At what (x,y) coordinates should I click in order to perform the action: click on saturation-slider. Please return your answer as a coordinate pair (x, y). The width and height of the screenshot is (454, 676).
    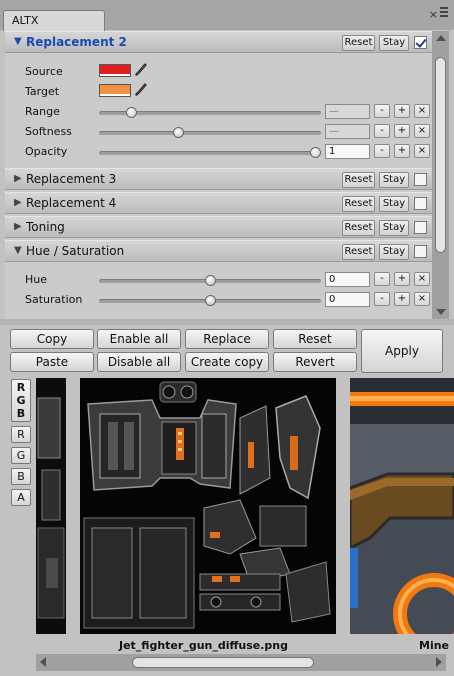
    Looking at the image, I should click on (210, 300).